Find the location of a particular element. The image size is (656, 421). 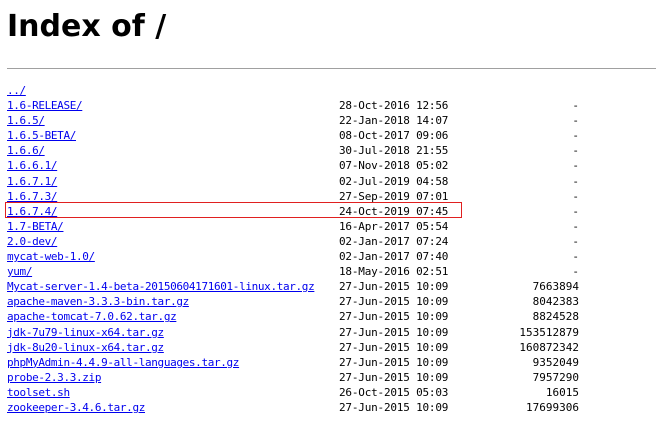

entry-link: jdk-8u20-linux-x64.tar.gz is located at coordinates (85, 347).